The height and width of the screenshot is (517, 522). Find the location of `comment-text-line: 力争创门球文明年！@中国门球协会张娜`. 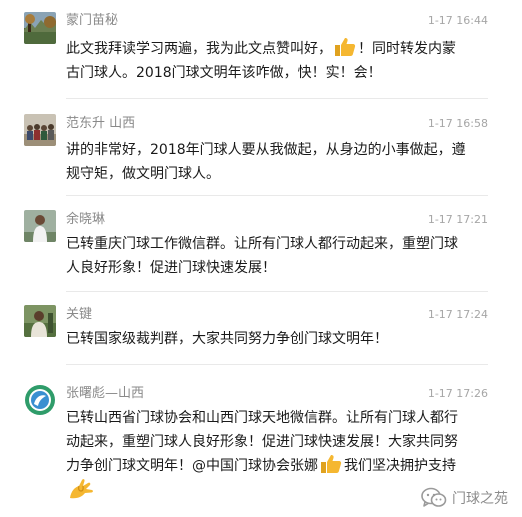

comment-text-line: 力争创门球文明年！@中国门球协会张娜 is located at coordinates (192, 466).